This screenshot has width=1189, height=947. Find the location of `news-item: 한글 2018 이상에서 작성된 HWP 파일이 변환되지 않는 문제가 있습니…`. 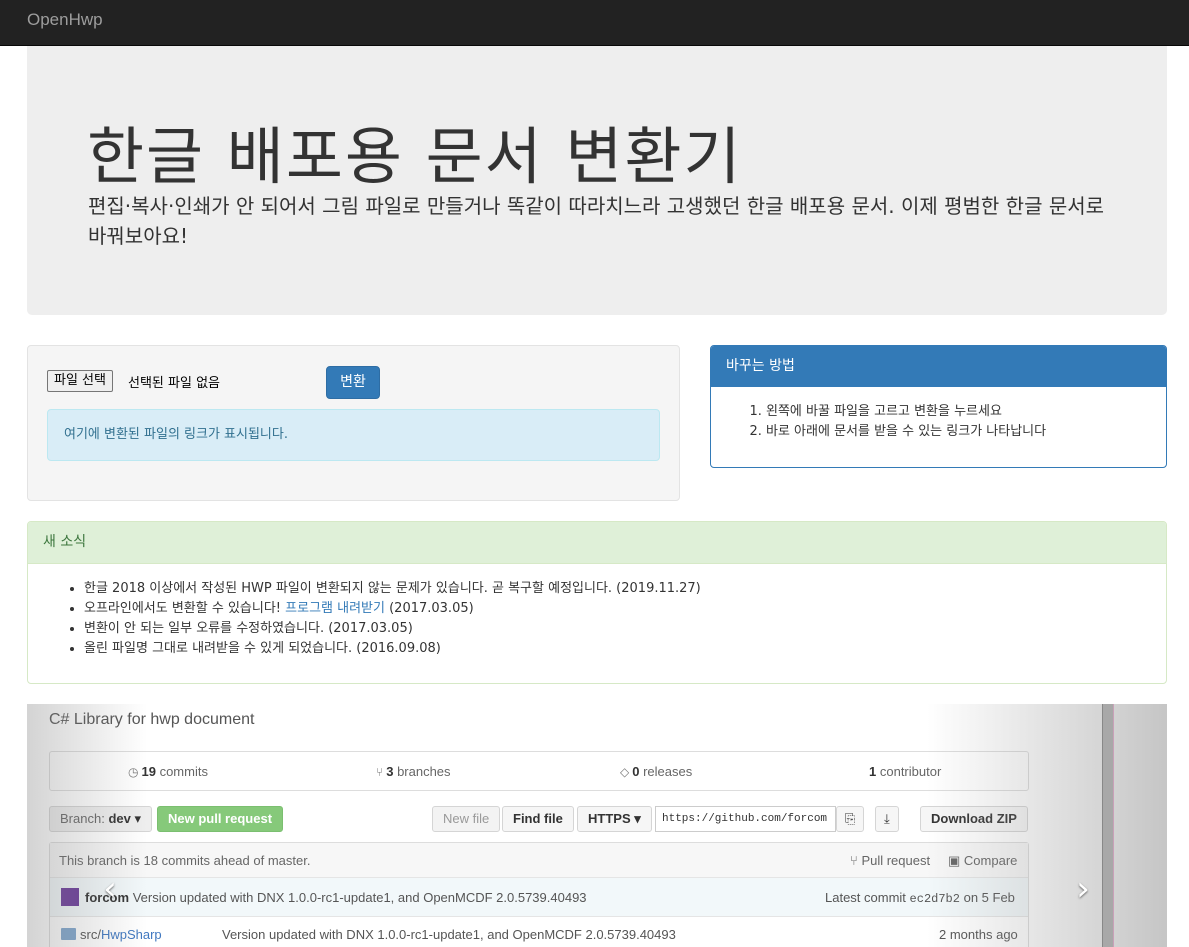

news-item: 한글 2018 이상에서 작성된 HWP 파일이 변환되지 않는 문제가 있습니… is located at coordinates (625, 589).